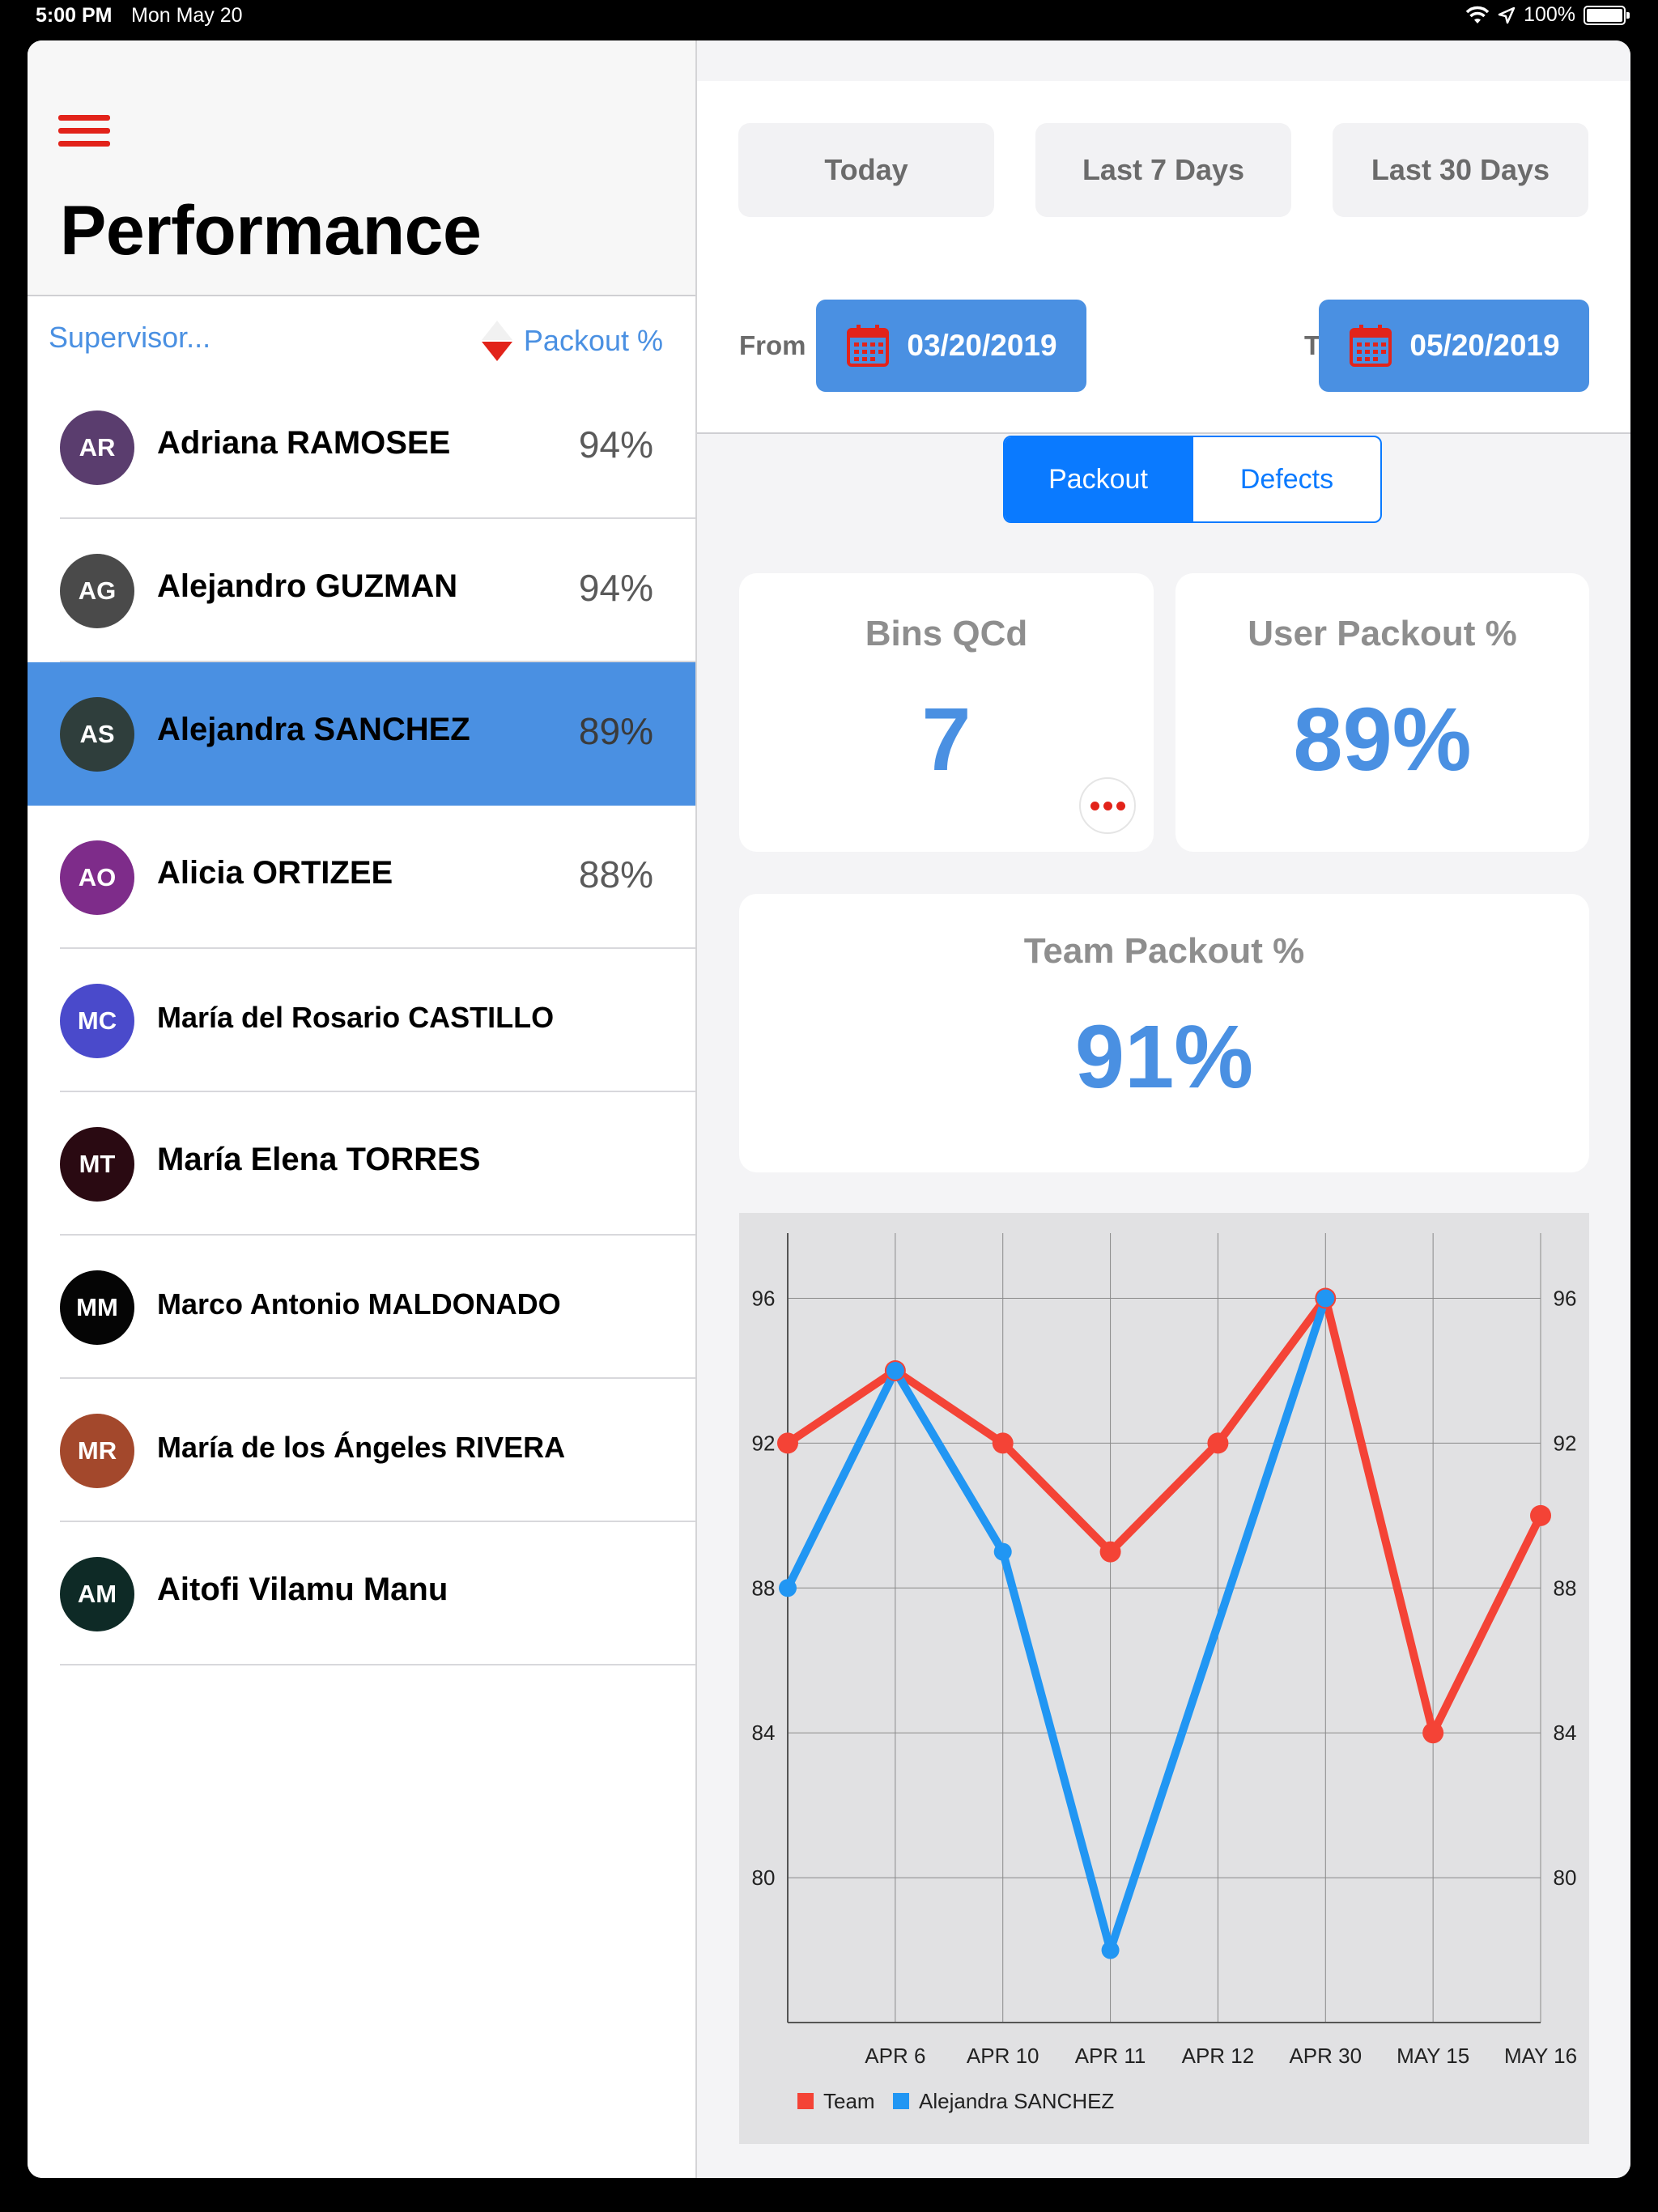  Describe the element at coordinates (946, 634) in the screenshot. I see `bins-qcd-label: Bins QCd` at that location.